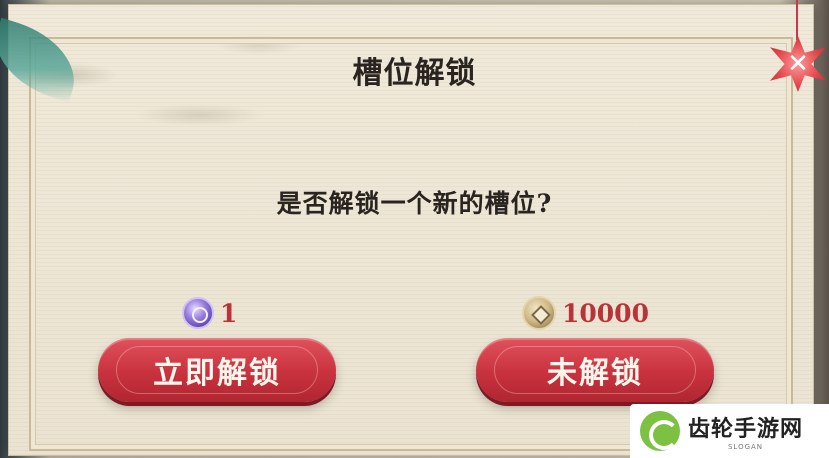  I want to click on not-unlock-button: 未解锁, so click(595, 370).